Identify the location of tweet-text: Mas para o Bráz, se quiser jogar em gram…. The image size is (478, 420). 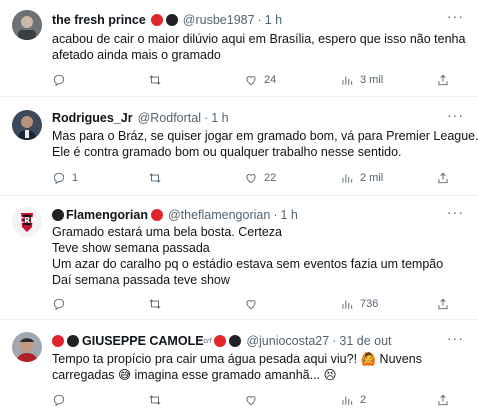
(265, 144).